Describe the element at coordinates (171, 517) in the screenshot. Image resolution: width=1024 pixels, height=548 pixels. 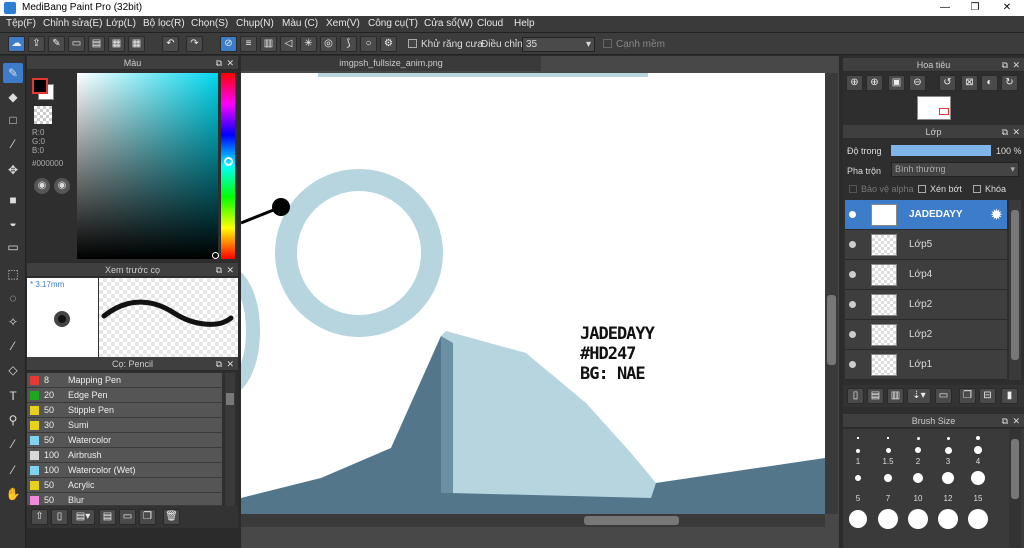
I see `trash-icon: 🗑` at that location.